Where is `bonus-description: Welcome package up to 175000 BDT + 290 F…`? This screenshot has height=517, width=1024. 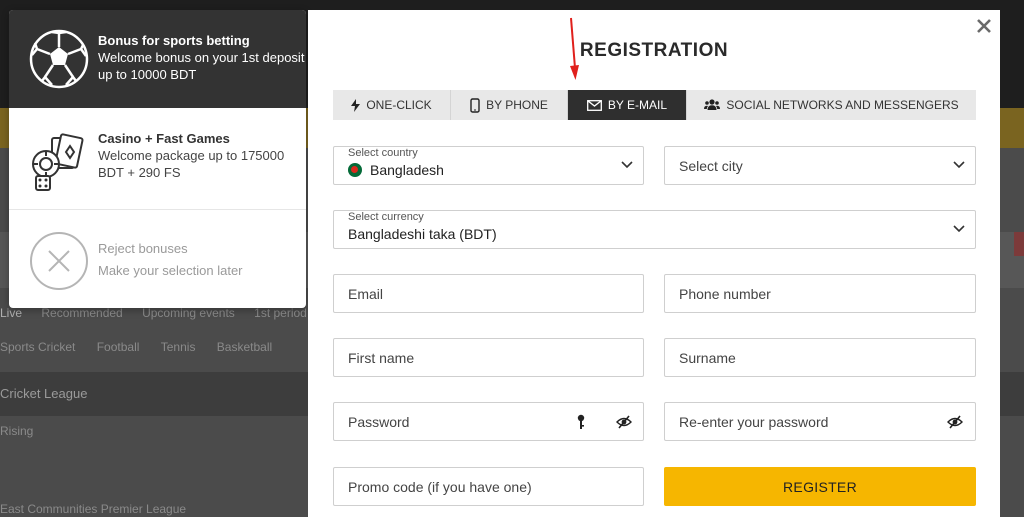 bonus-description: Welcome package up to 175000 BDT + 290 F… is located at coordinates (191, 164).